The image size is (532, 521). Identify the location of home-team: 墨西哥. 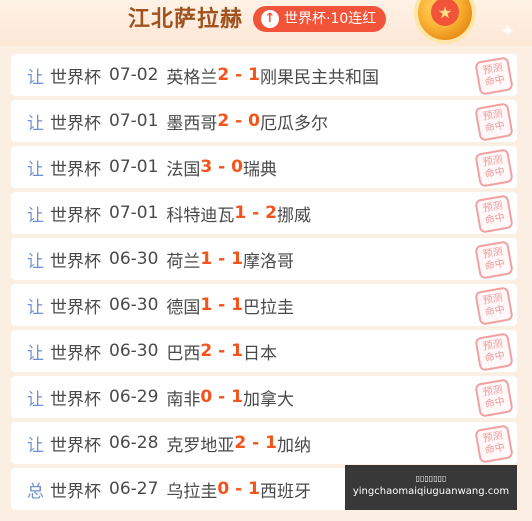
(192, 123).